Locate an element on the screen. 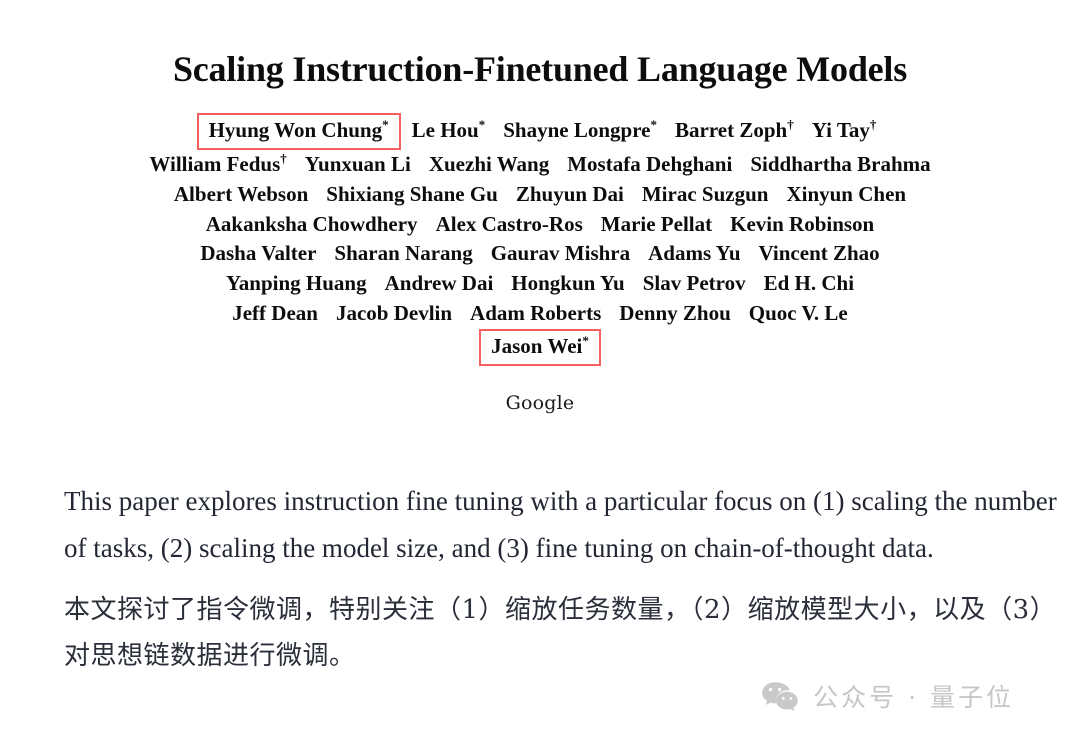  author-name: Adam Roberts is located at coordinates (536, 313).